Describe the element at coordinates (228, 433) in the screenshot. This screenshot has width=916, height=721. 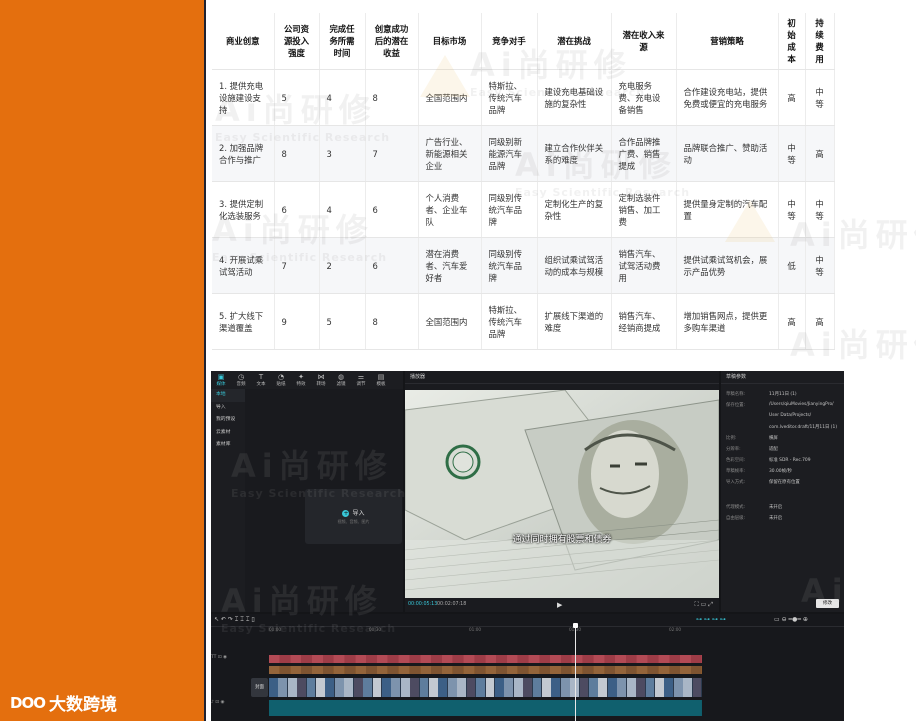
I see `sidebar-item-cloud: 云素材` at that location.